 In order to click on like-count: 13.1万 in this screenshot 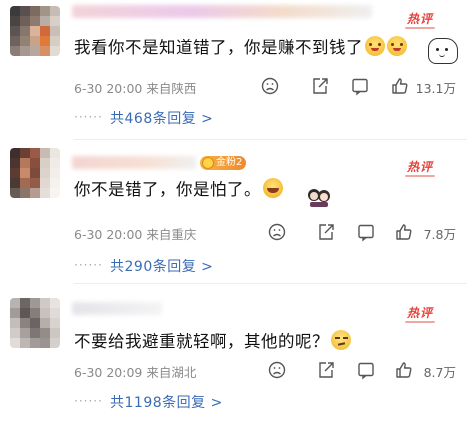, I will do `click(435, 88)`.